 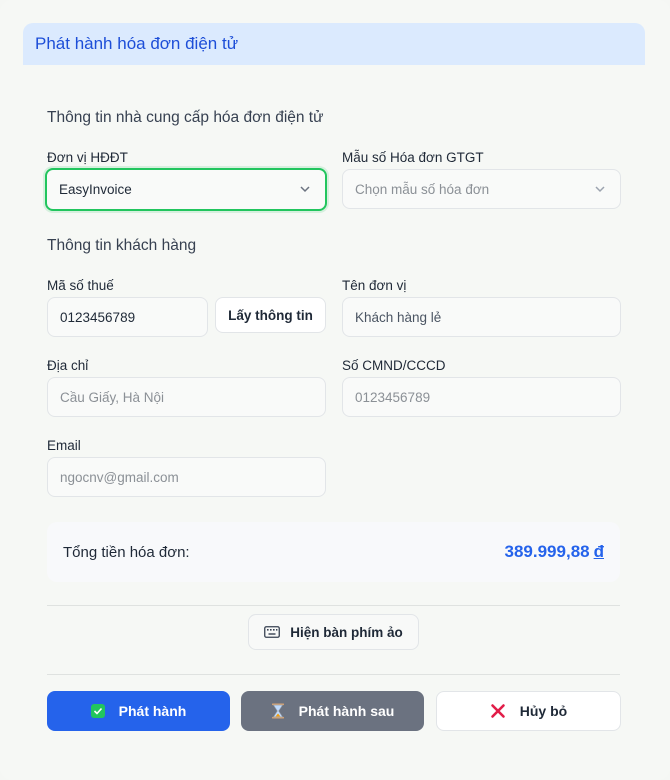 I want to click on tax-code-label: Mã số thuế, so click(x=80, y=285).